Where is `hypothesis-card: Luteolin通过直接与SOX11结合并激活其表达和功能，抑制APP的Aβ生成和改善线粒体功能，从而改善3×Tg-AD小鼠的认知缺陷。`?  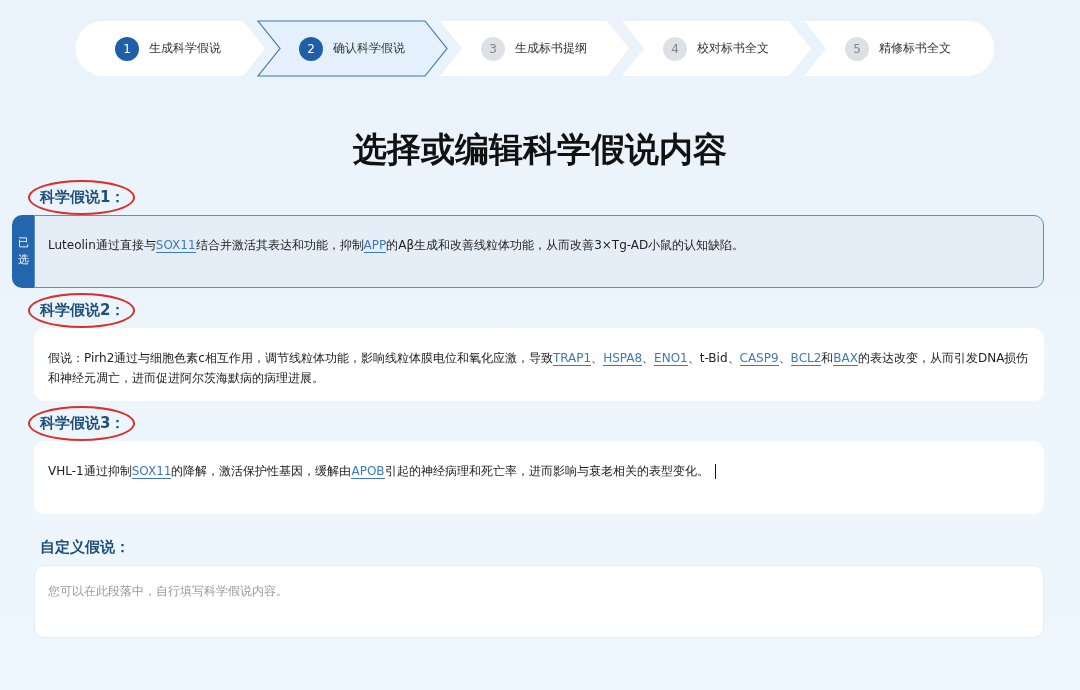 hypothesis-card: Luteolin通过直接与SOX11结合并激活其表达和功能，抑制APP的Aβ生成和改善线粒体功能，从而改善3×Tg-AD小鼠的认知缺陷。 is located at coordinates (539, 251).